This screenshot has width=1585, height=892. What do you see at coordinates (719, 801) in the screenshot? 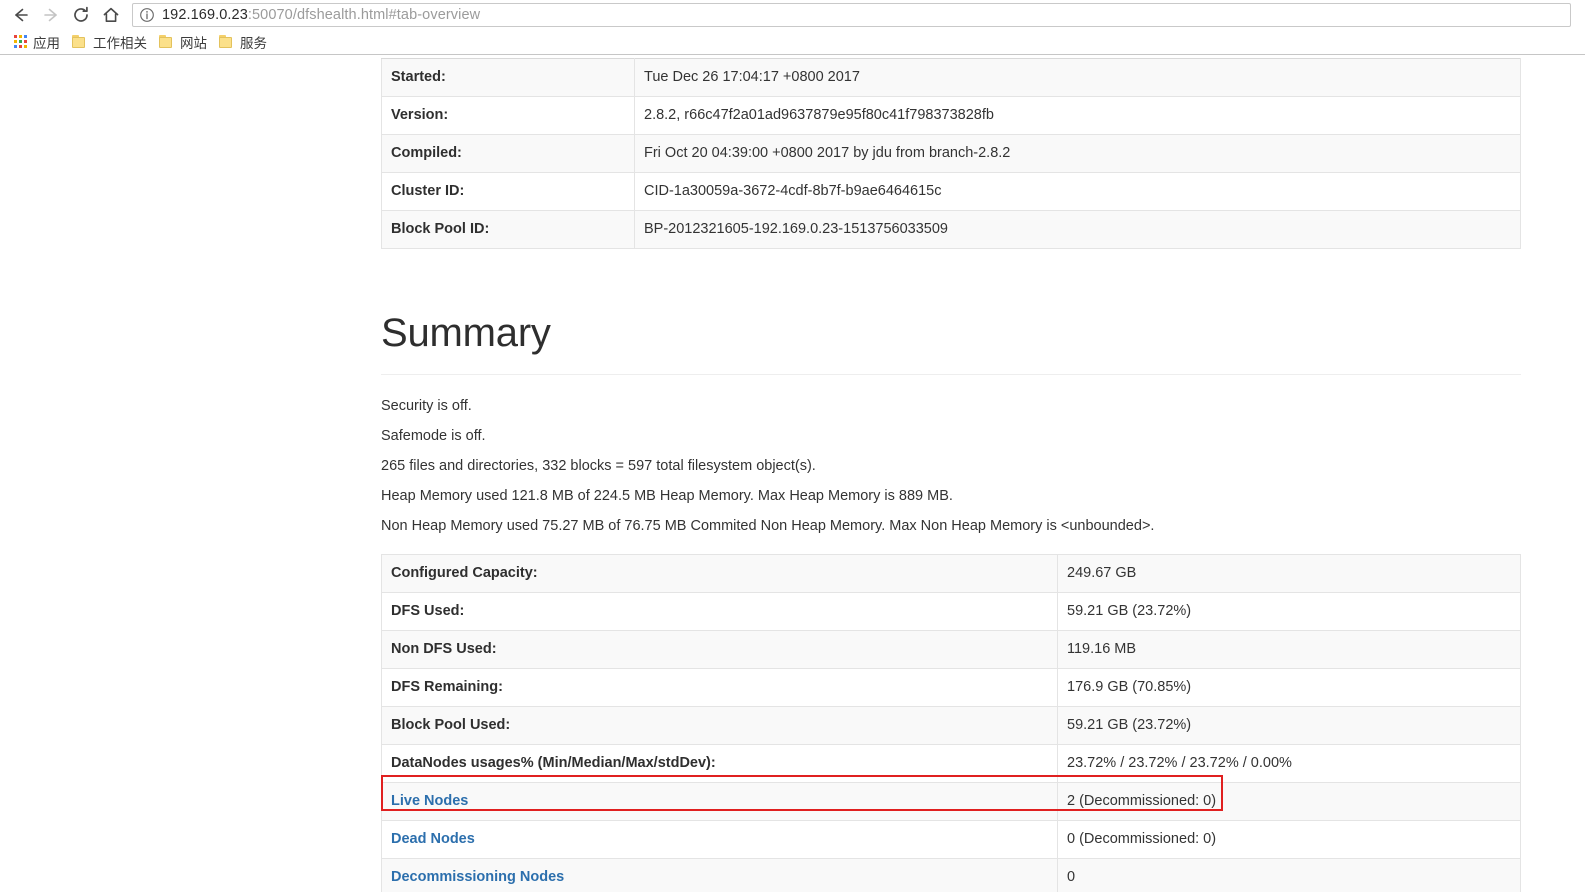
I see `table-cell-key: Live Nodes` at bounding box center [719, 801].